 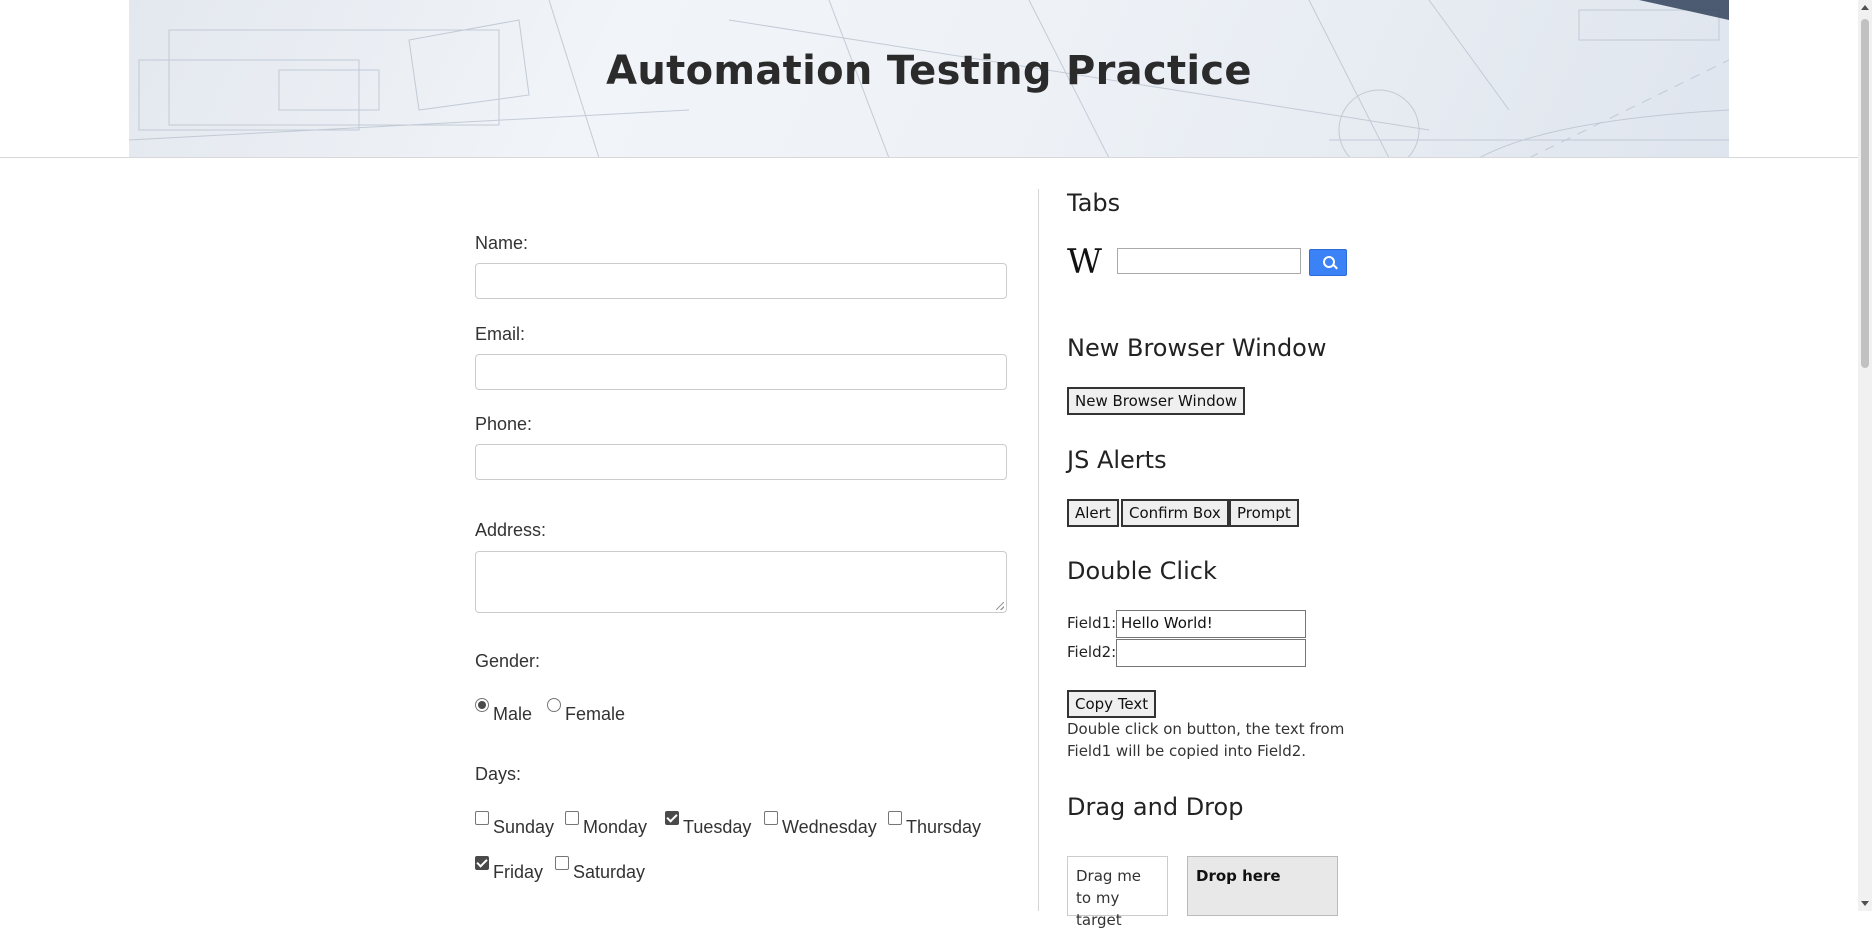 I want to click on name-label: Name:, so click(x=502, y=243).